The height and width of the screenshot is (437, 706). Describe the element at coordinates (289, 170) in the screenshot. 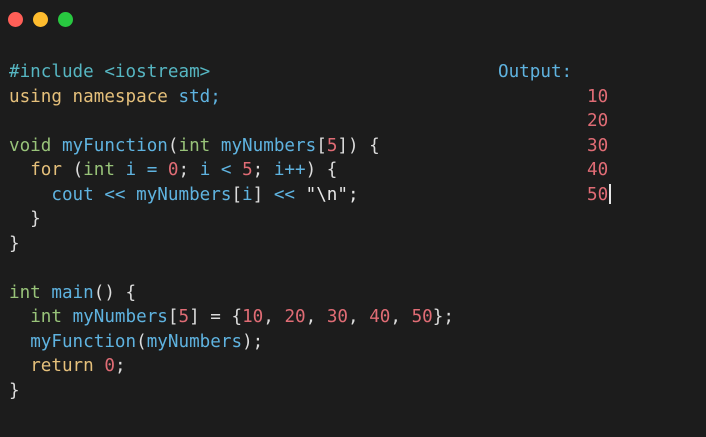

I see `code-token: i++` at that location.